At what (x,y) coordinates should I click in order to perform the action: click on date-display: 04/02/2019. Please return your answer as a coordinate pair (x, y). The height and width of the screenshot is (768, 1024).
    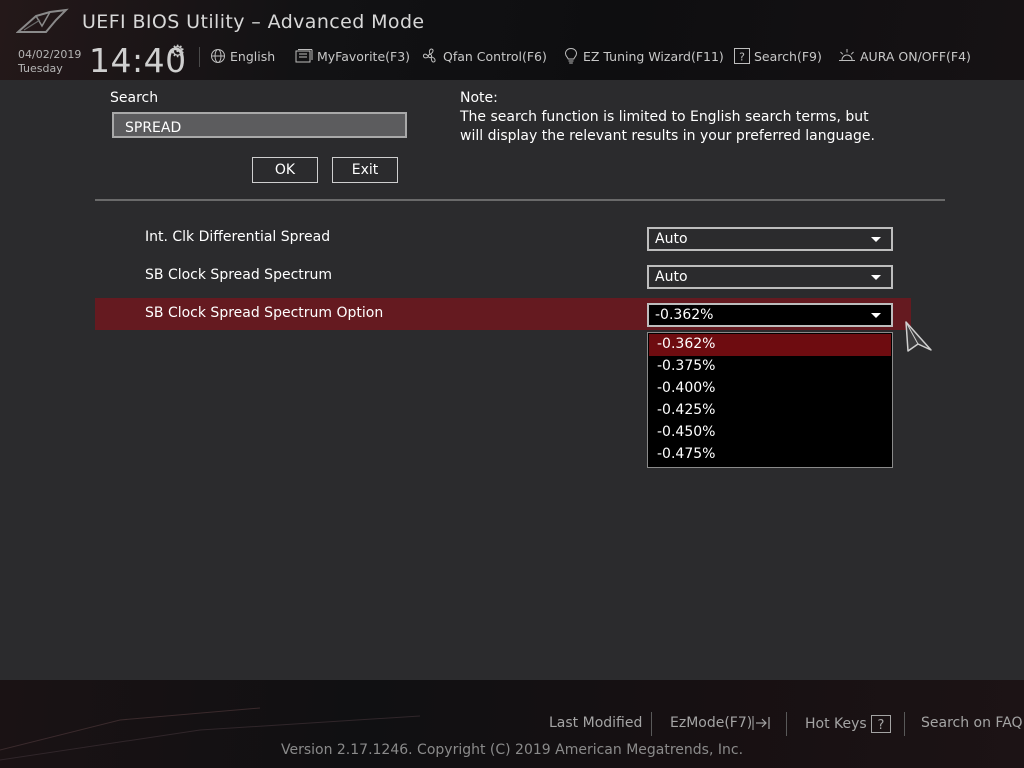
    Looking at the image, I should click on (50, 54).